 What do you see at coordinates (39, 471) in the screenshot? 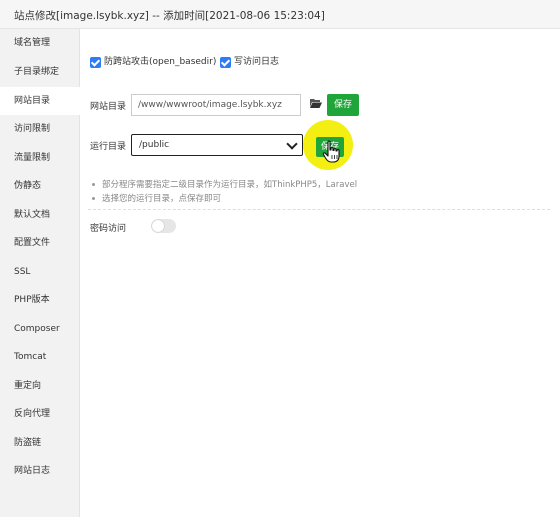
I see `sidebar-item-site-log: 网站日志` at bounding box center [39, 471].